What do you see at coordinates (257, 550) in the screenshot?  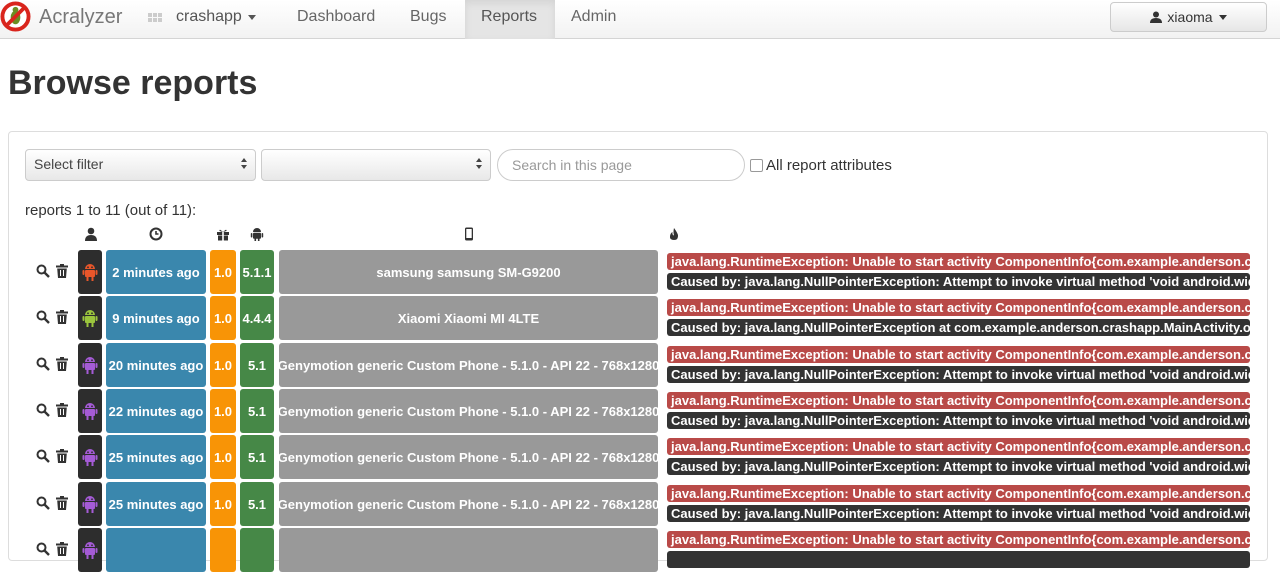 I see `android-version-badge` at bounding box center [257, 550].